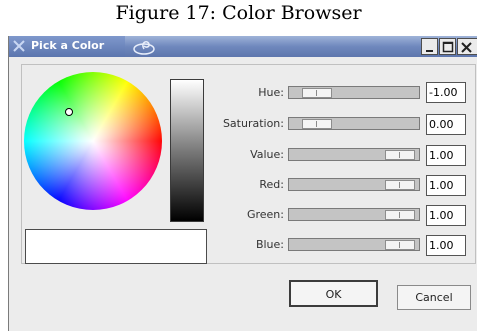 The height and width of the screenshot is (331, 477). What do you see at coordinates (434, 297) in the screenshot?
I see `cancel-button: Cancel` at bounding box center [434, 297].